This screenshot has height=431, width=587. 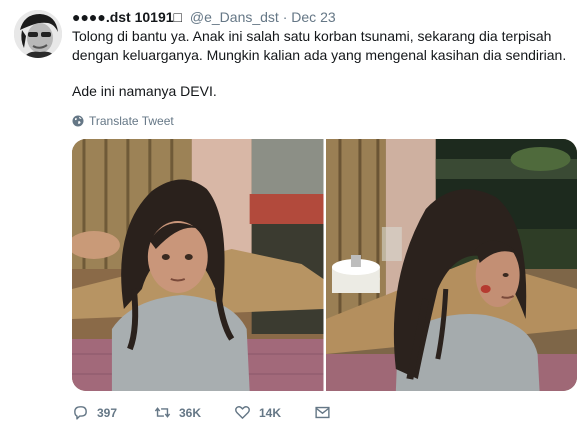 I want to click on retweet-icon, so click(x=162, y=412).